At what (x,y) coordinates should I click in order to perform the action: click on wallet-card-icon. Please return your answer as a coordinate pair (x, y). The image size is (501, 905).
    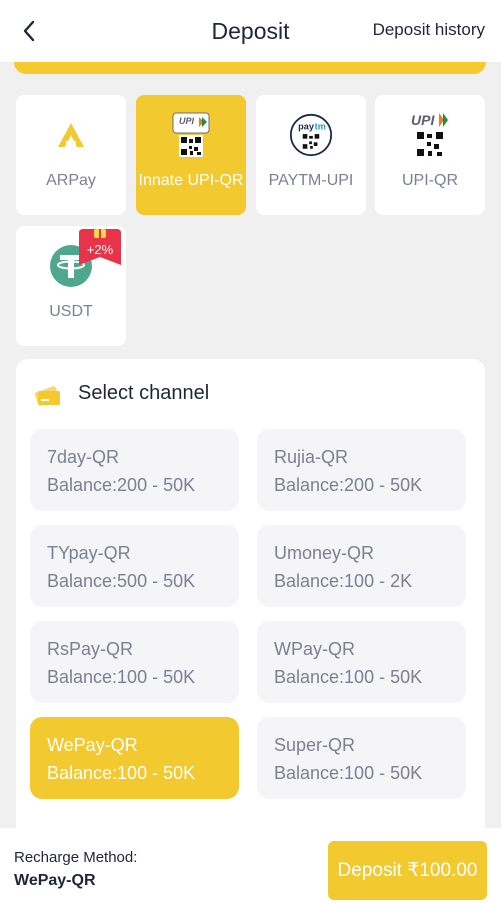
    Looking at the image, I should click on (47, 396).